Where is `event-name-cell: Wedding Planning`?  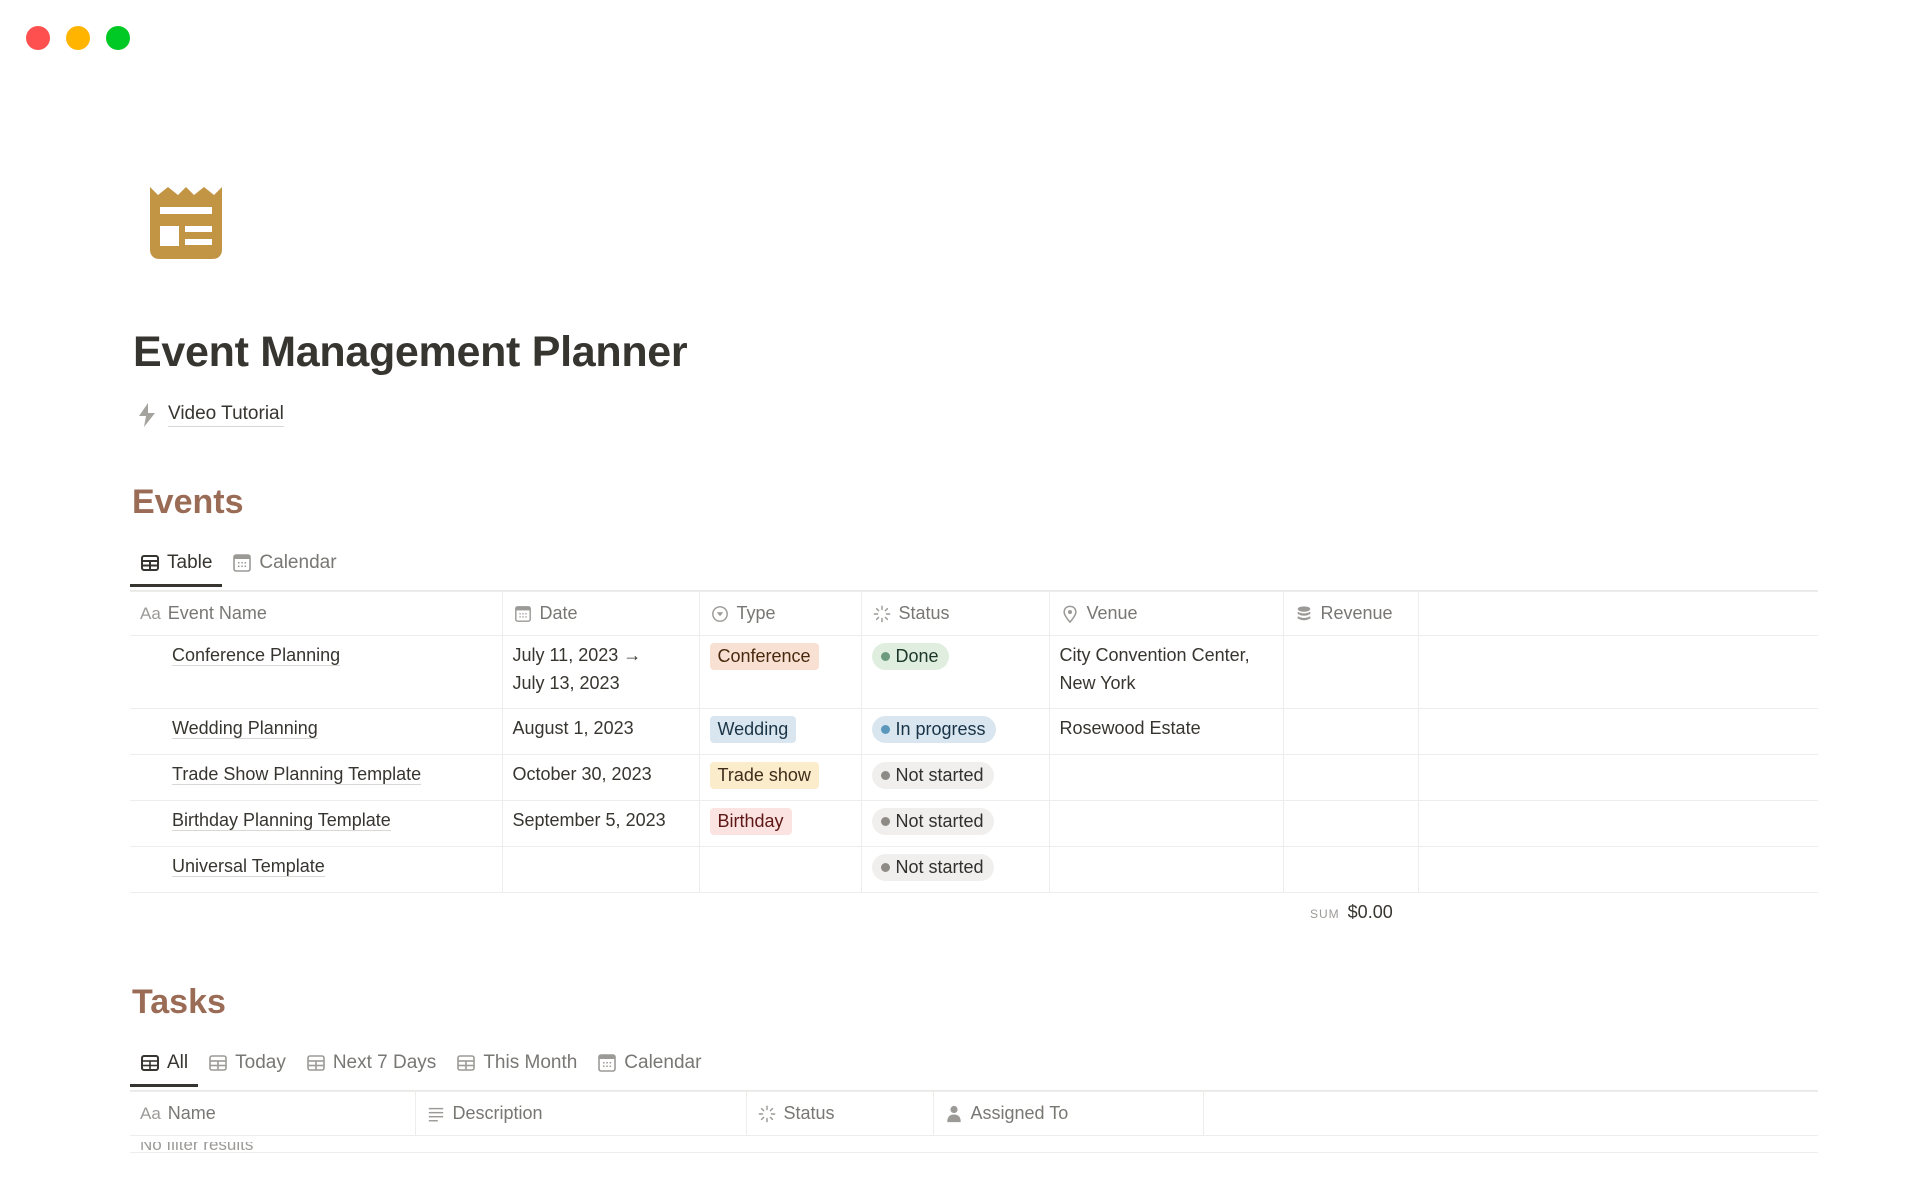 event-name-cell: Wedding Planning is located at coordinates (316, 731).